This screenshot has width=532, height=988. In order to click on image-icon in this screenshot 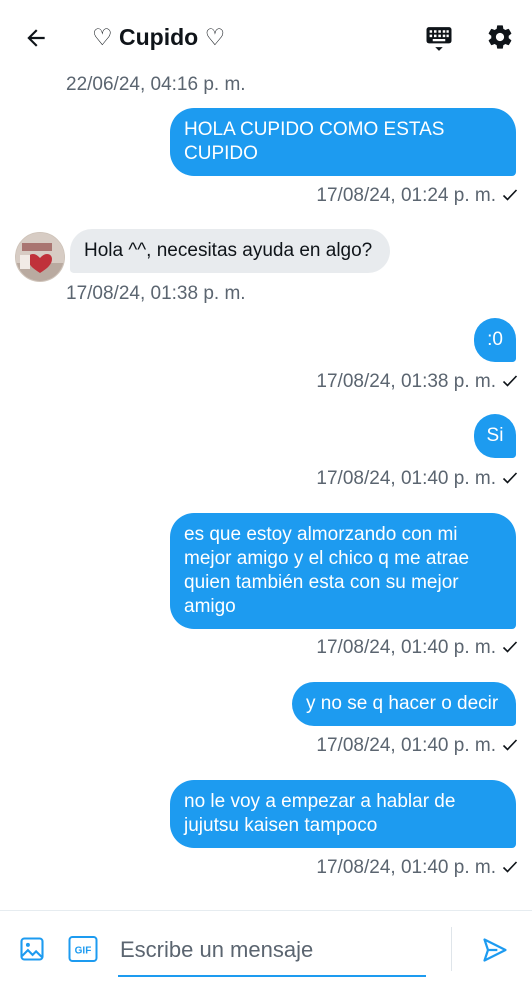, I will do `click(32, 949)`.